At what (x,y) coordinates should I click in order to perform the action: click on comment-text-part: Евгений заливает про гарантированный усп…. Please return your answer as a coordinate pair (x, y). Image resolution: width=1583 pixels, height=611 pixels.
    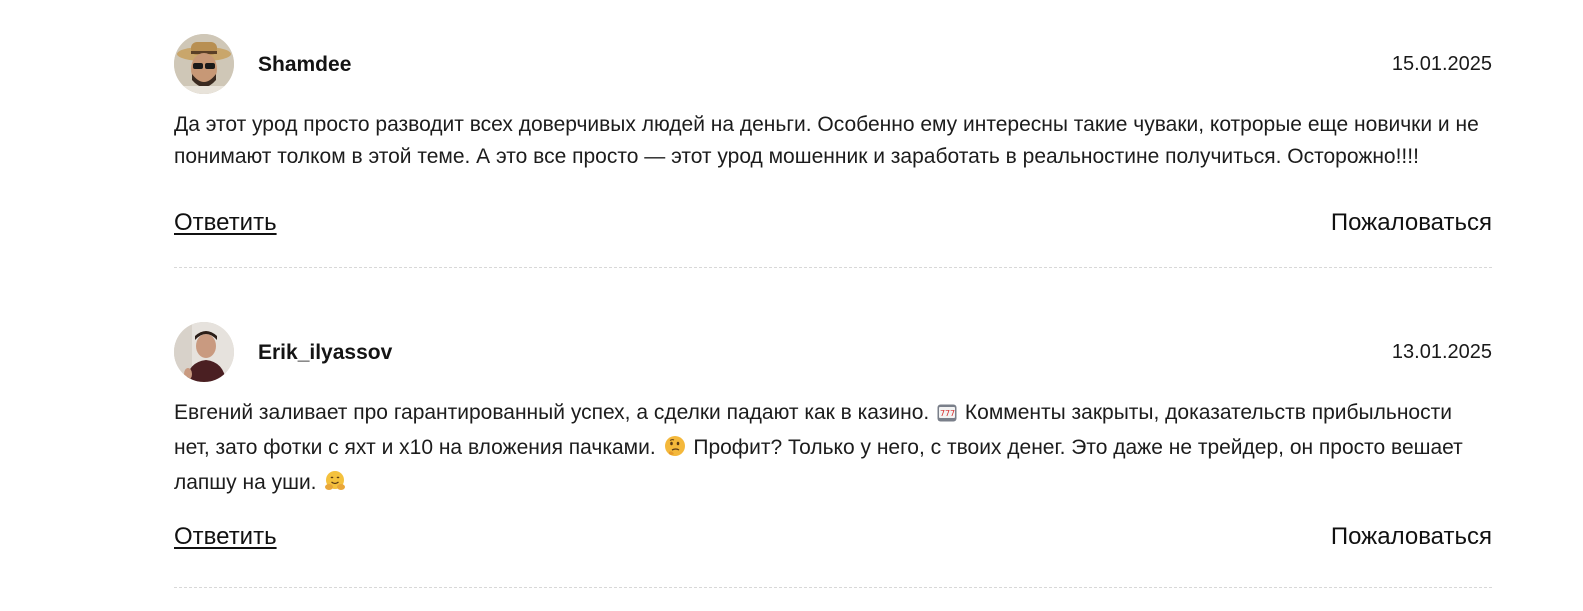
    Looking at the image, I should click on (552, 412).